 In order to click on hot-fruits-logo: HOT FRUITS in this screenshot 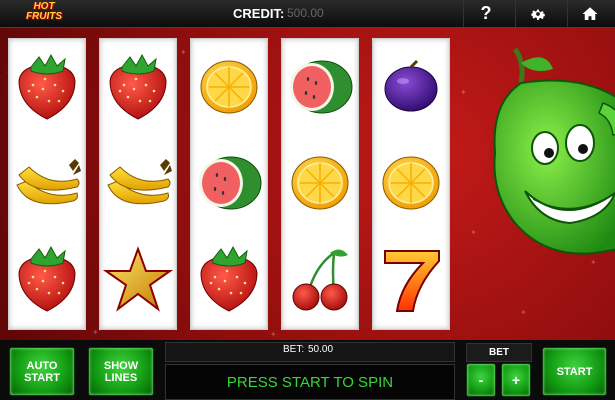, I will do `click(44, 13)`.